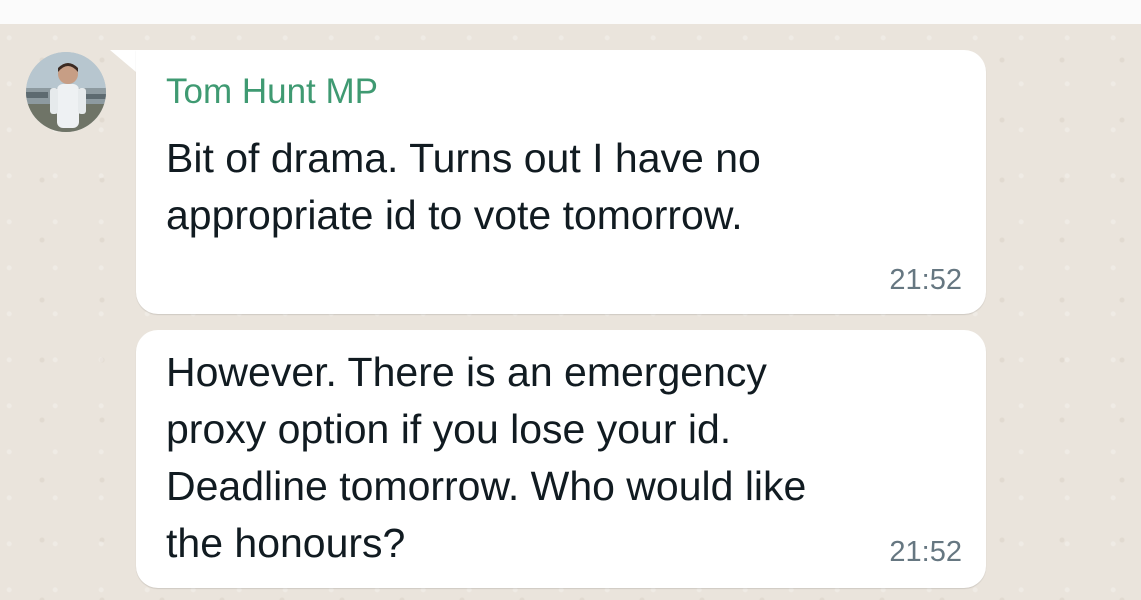 The height and width of the screenshot is (600, 1141). I want to click on bubble-tail, so click(123, 61).